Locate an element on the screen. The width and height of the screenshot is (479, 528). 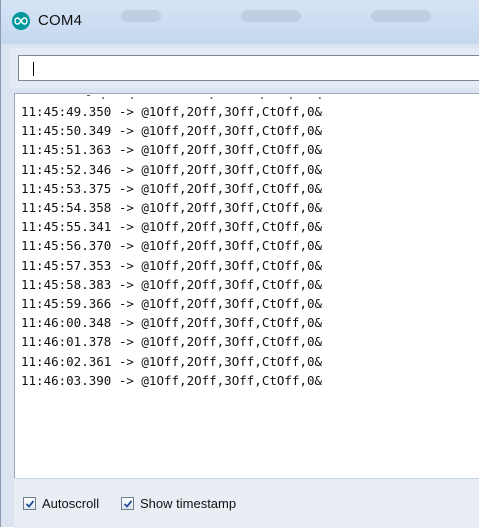
text-caret is located at coordinates (33, 69).